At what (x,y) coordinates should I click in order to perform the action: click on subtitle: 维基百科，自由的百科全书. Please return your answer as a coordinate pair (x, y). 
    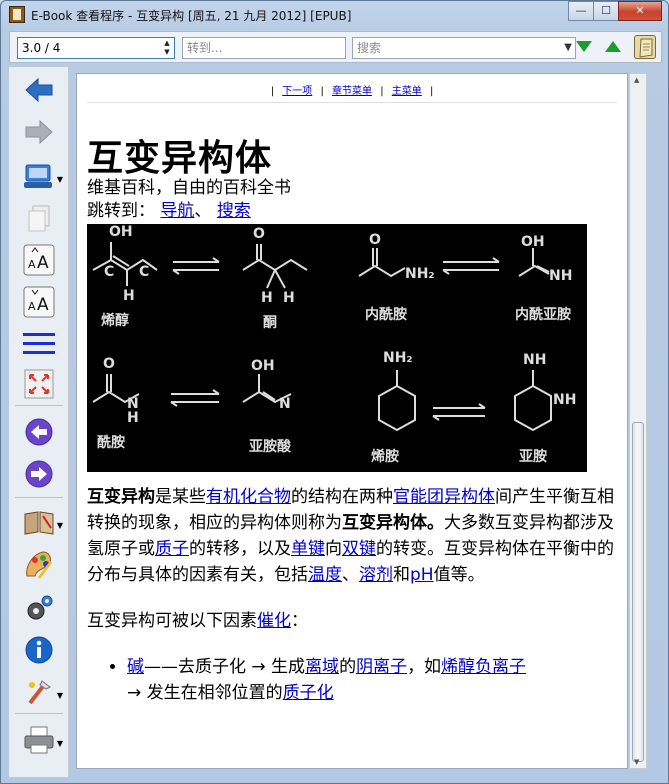
    Looking at the image, I should click on (189, 188).